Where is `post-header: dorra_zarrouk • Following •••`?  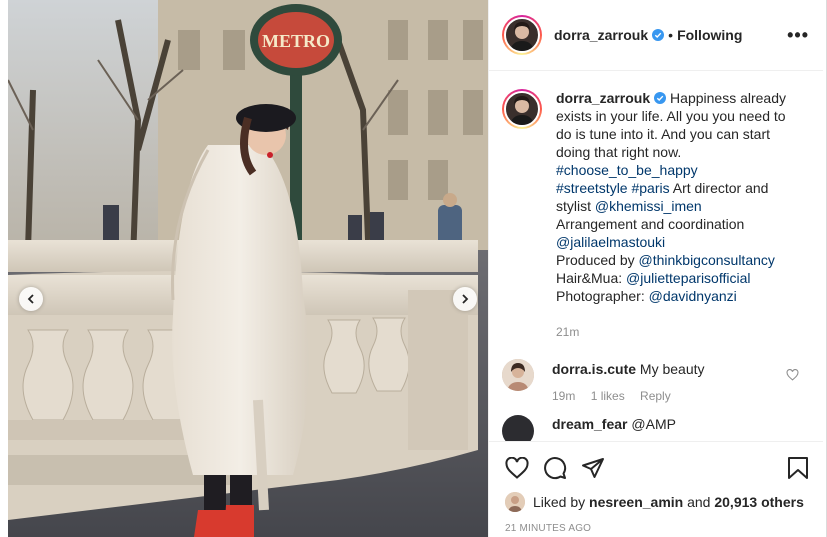 post-header: dorra_zarrouk • Following ••• is located at coordinates (656, 35).